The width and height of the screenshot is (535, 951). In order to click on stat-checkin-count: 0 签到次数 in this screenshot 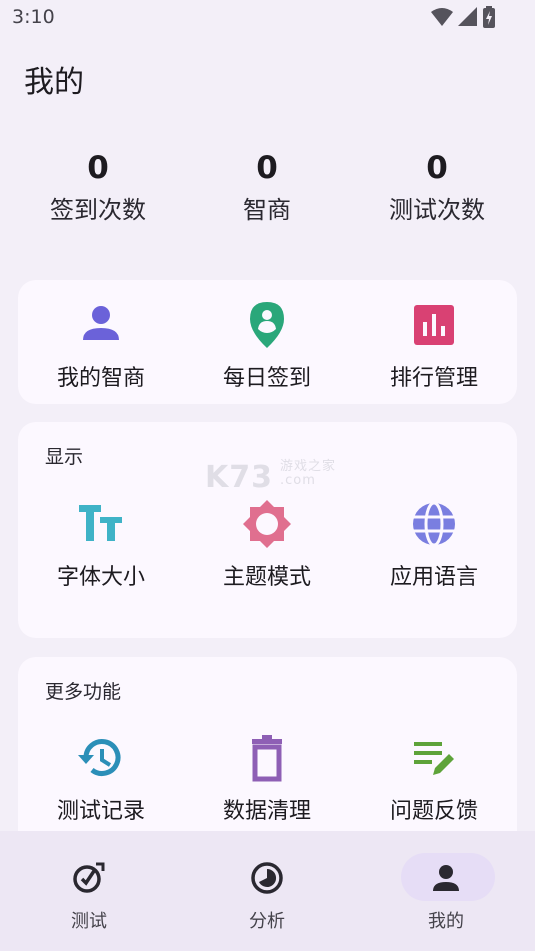, I will do `click(98, 187)`.